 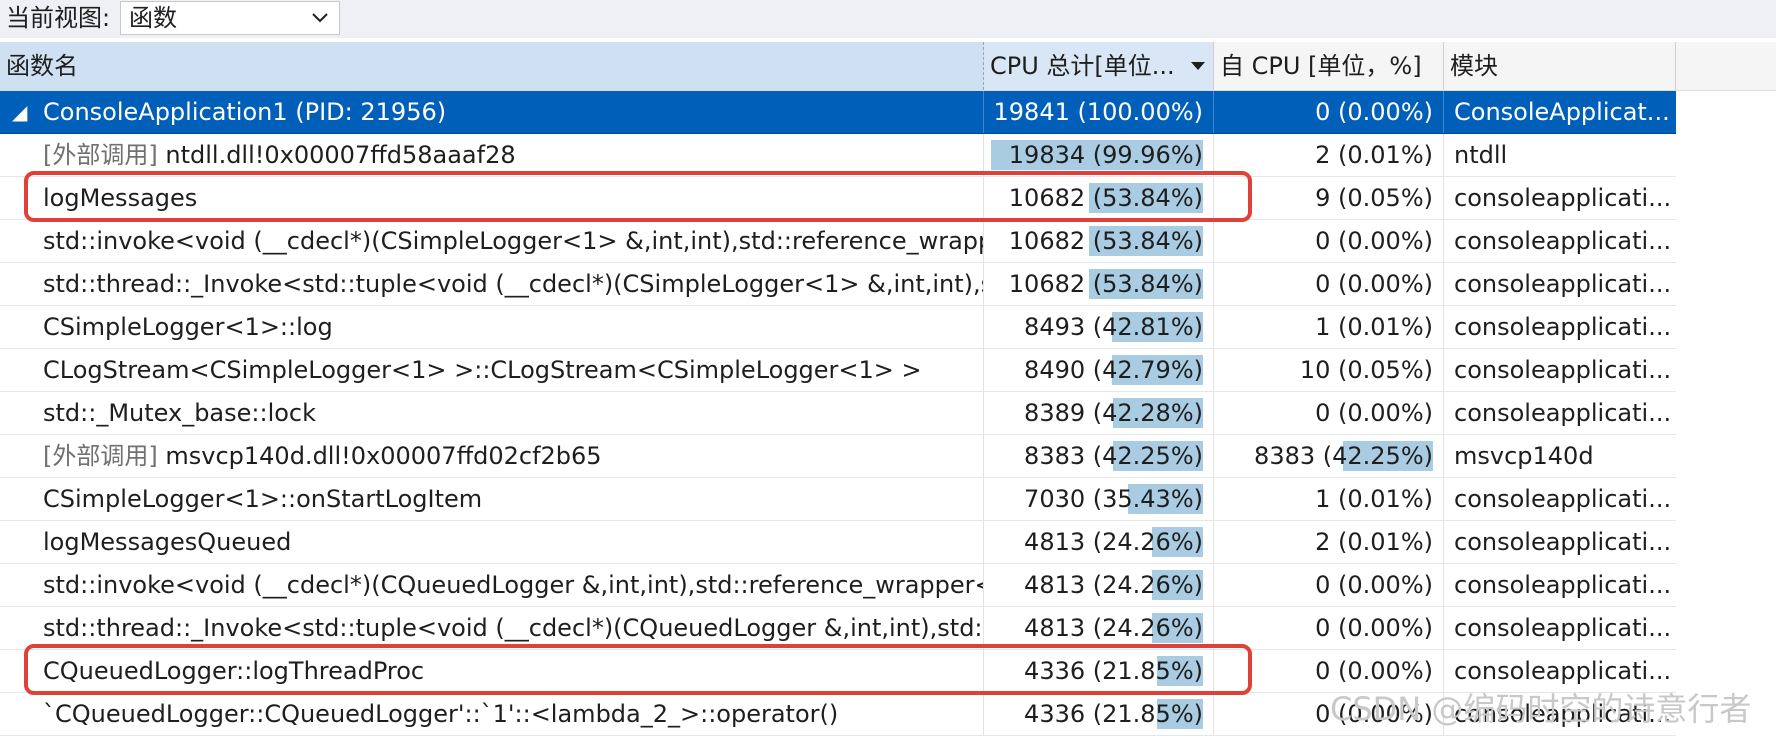 What do you see at coordinates (167, 542) in the screenshot?
I see `function-name: logMessagesQueued` at bounding box center [167, 542].